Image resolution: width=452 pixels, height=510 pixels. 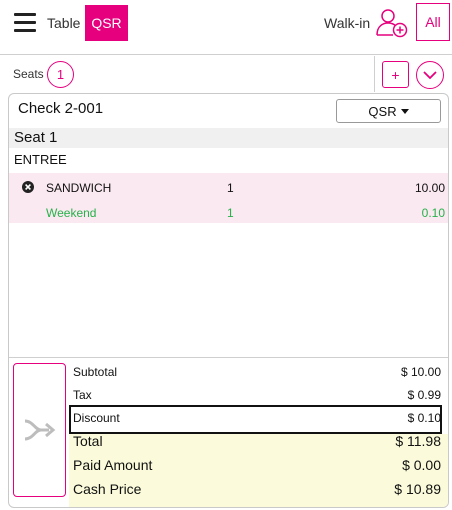 I want to click on order-mode-value: QSR, so click(x=382, y=111).